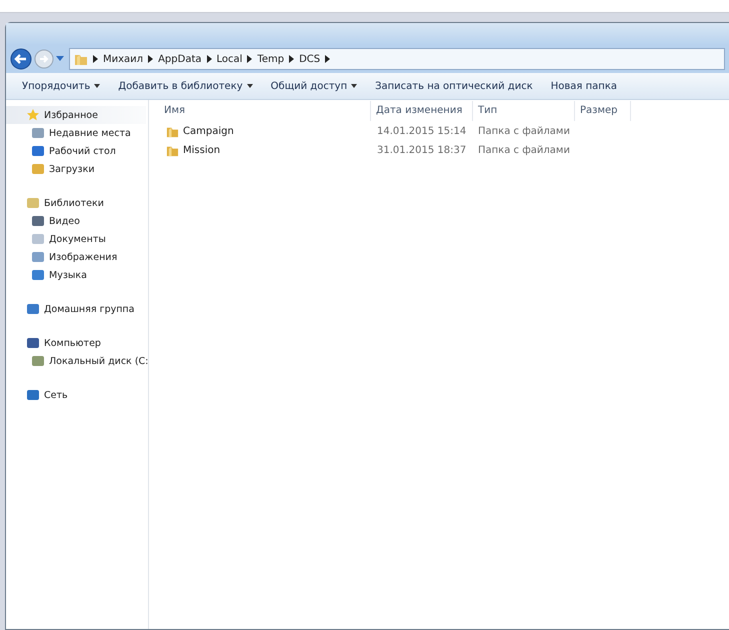  Describe the element at coordinates (77, 275) in the screenshot. I see `sidebar-item: Музыка` at that location.